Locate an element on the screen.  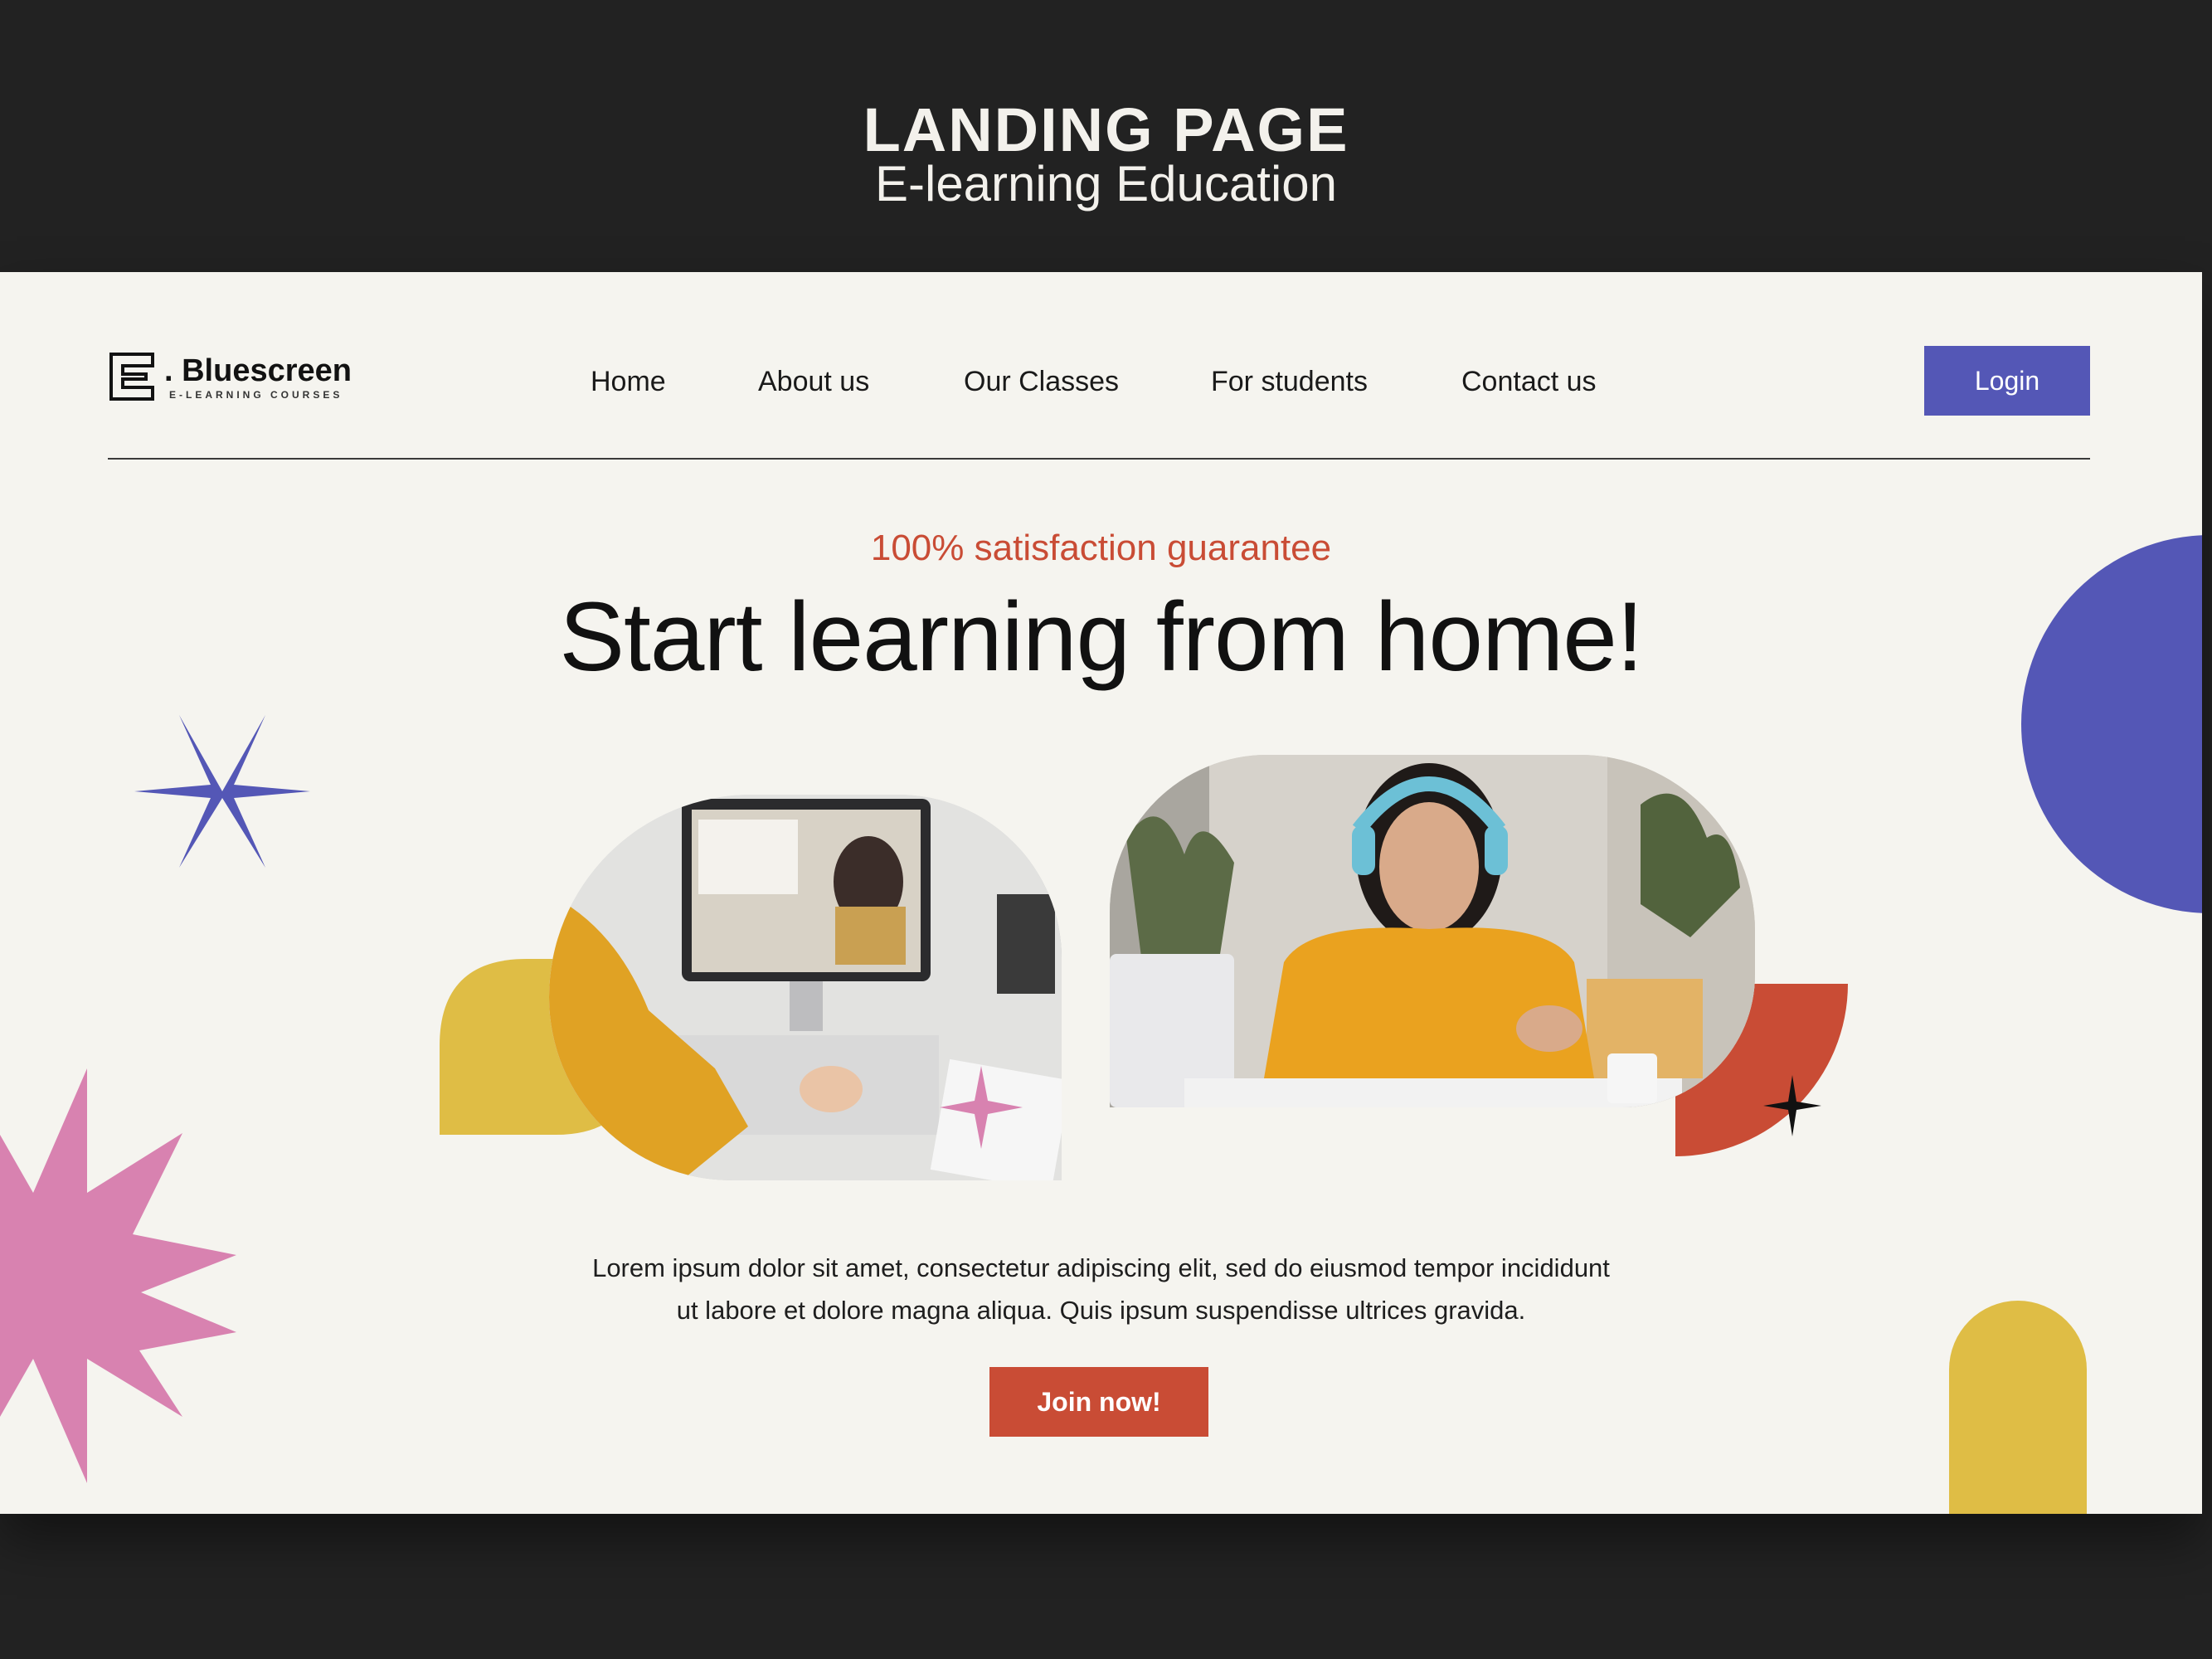
banner-subtitle: E-learning Education is located at coordinates (1106, 184).